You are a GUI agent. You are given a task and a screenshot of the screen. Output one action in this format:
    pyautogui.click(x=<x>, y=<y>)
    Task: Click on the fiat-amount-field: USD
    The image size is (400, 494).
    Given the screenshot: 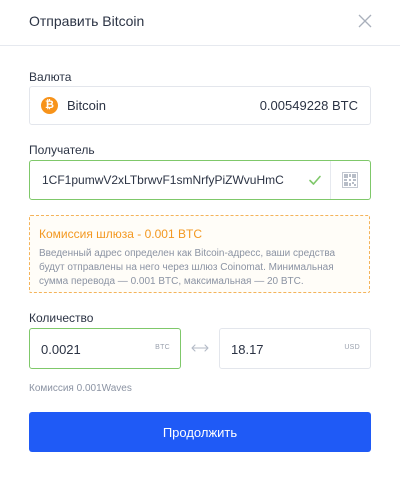 What is the action you would take?
    pyautogui.click(x=295, y=348)
    